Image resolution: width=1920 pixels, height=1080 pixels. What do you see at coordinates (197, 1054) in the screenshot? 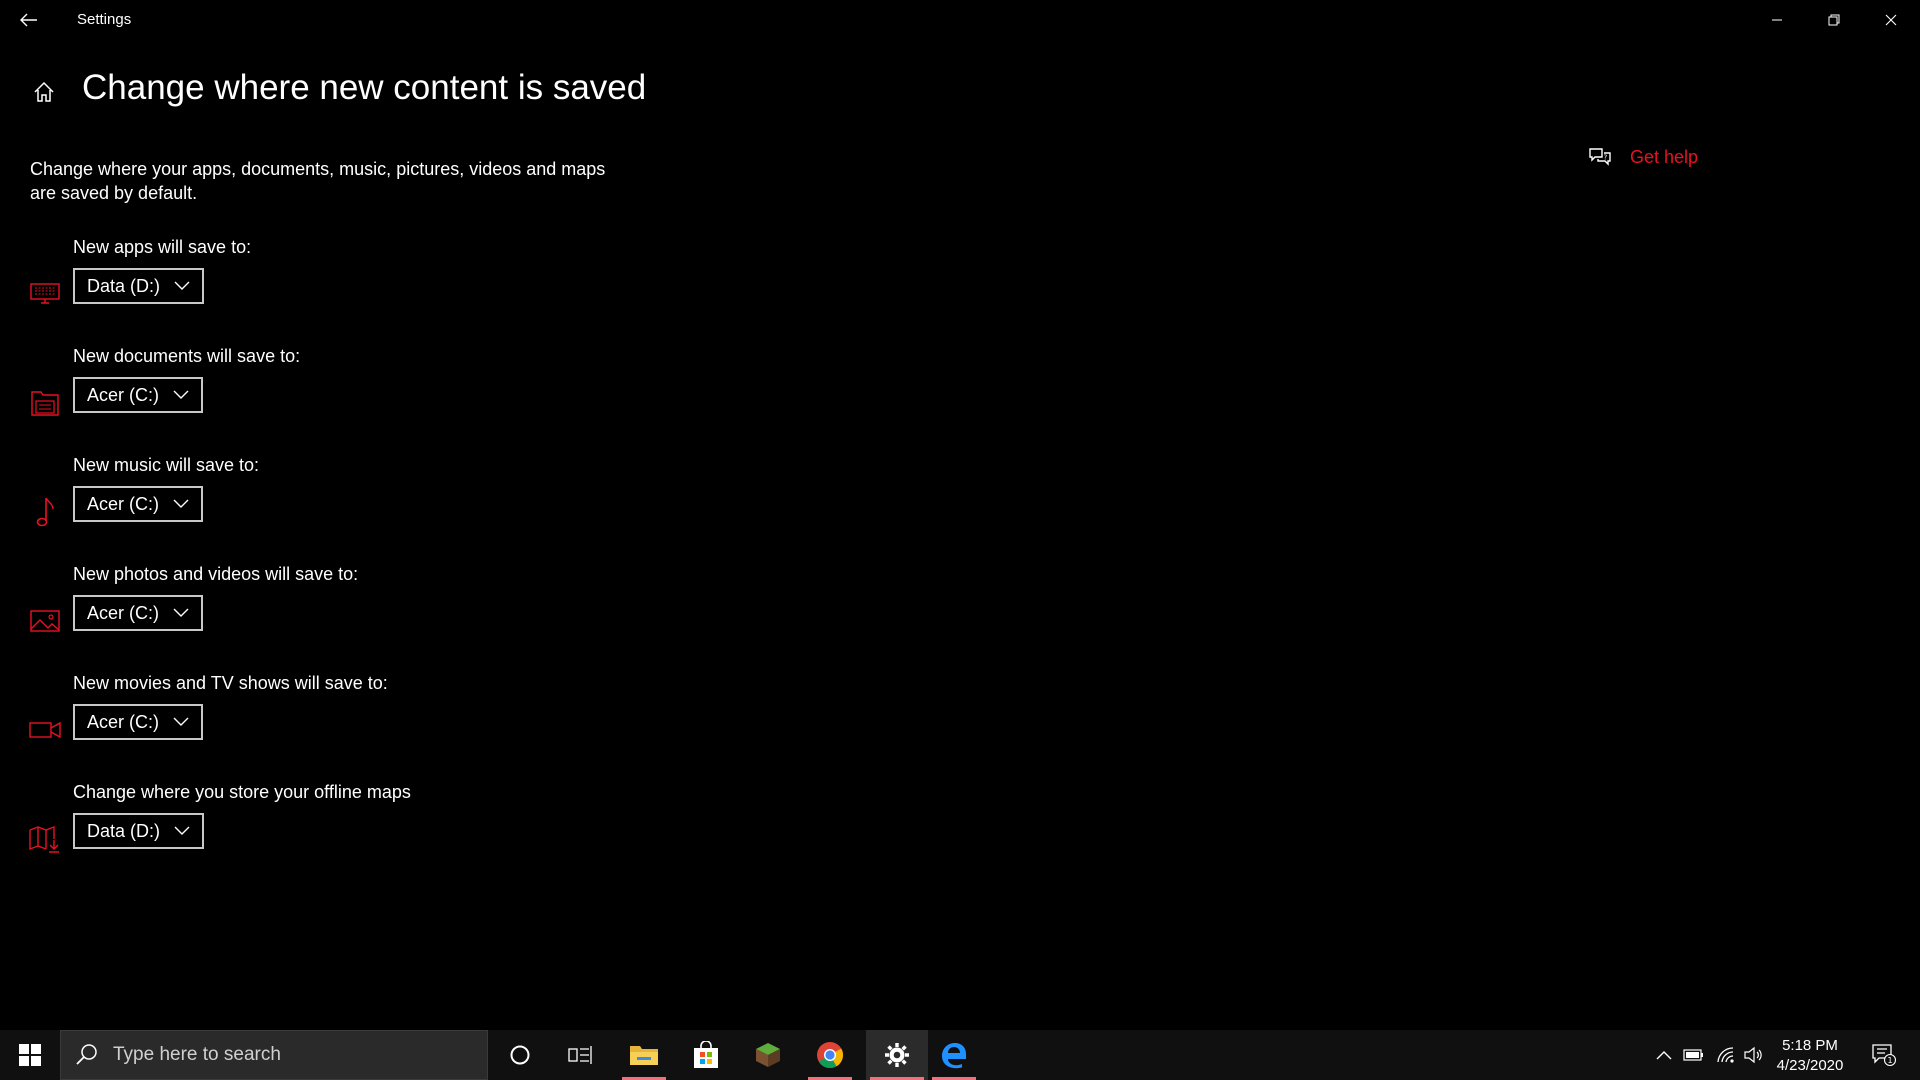
I see `search-placeholder: Type here to search` at bounding box center [197, 1054].